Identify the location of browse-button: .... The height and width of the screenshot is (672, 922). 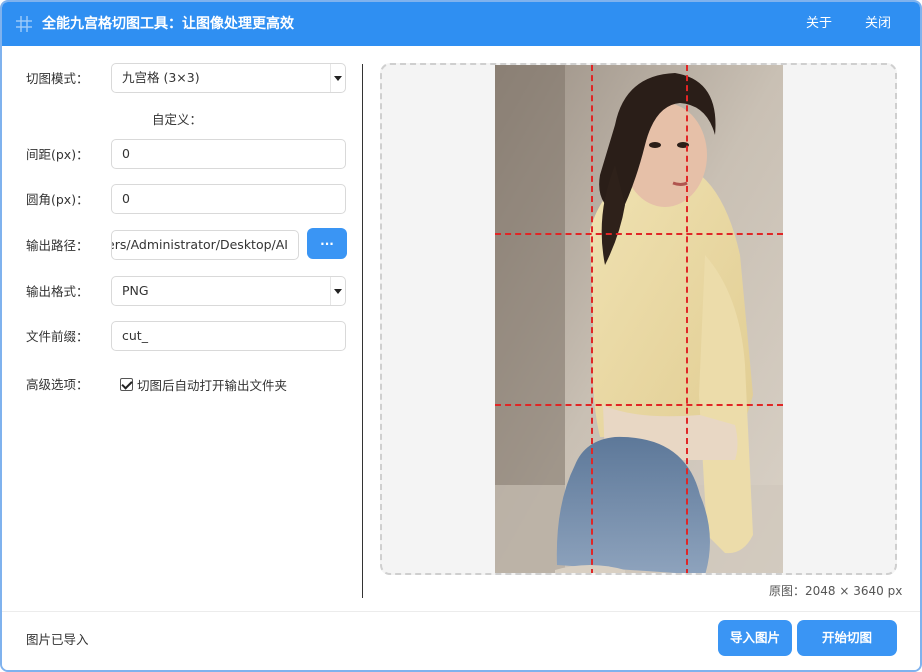
(327, 243).